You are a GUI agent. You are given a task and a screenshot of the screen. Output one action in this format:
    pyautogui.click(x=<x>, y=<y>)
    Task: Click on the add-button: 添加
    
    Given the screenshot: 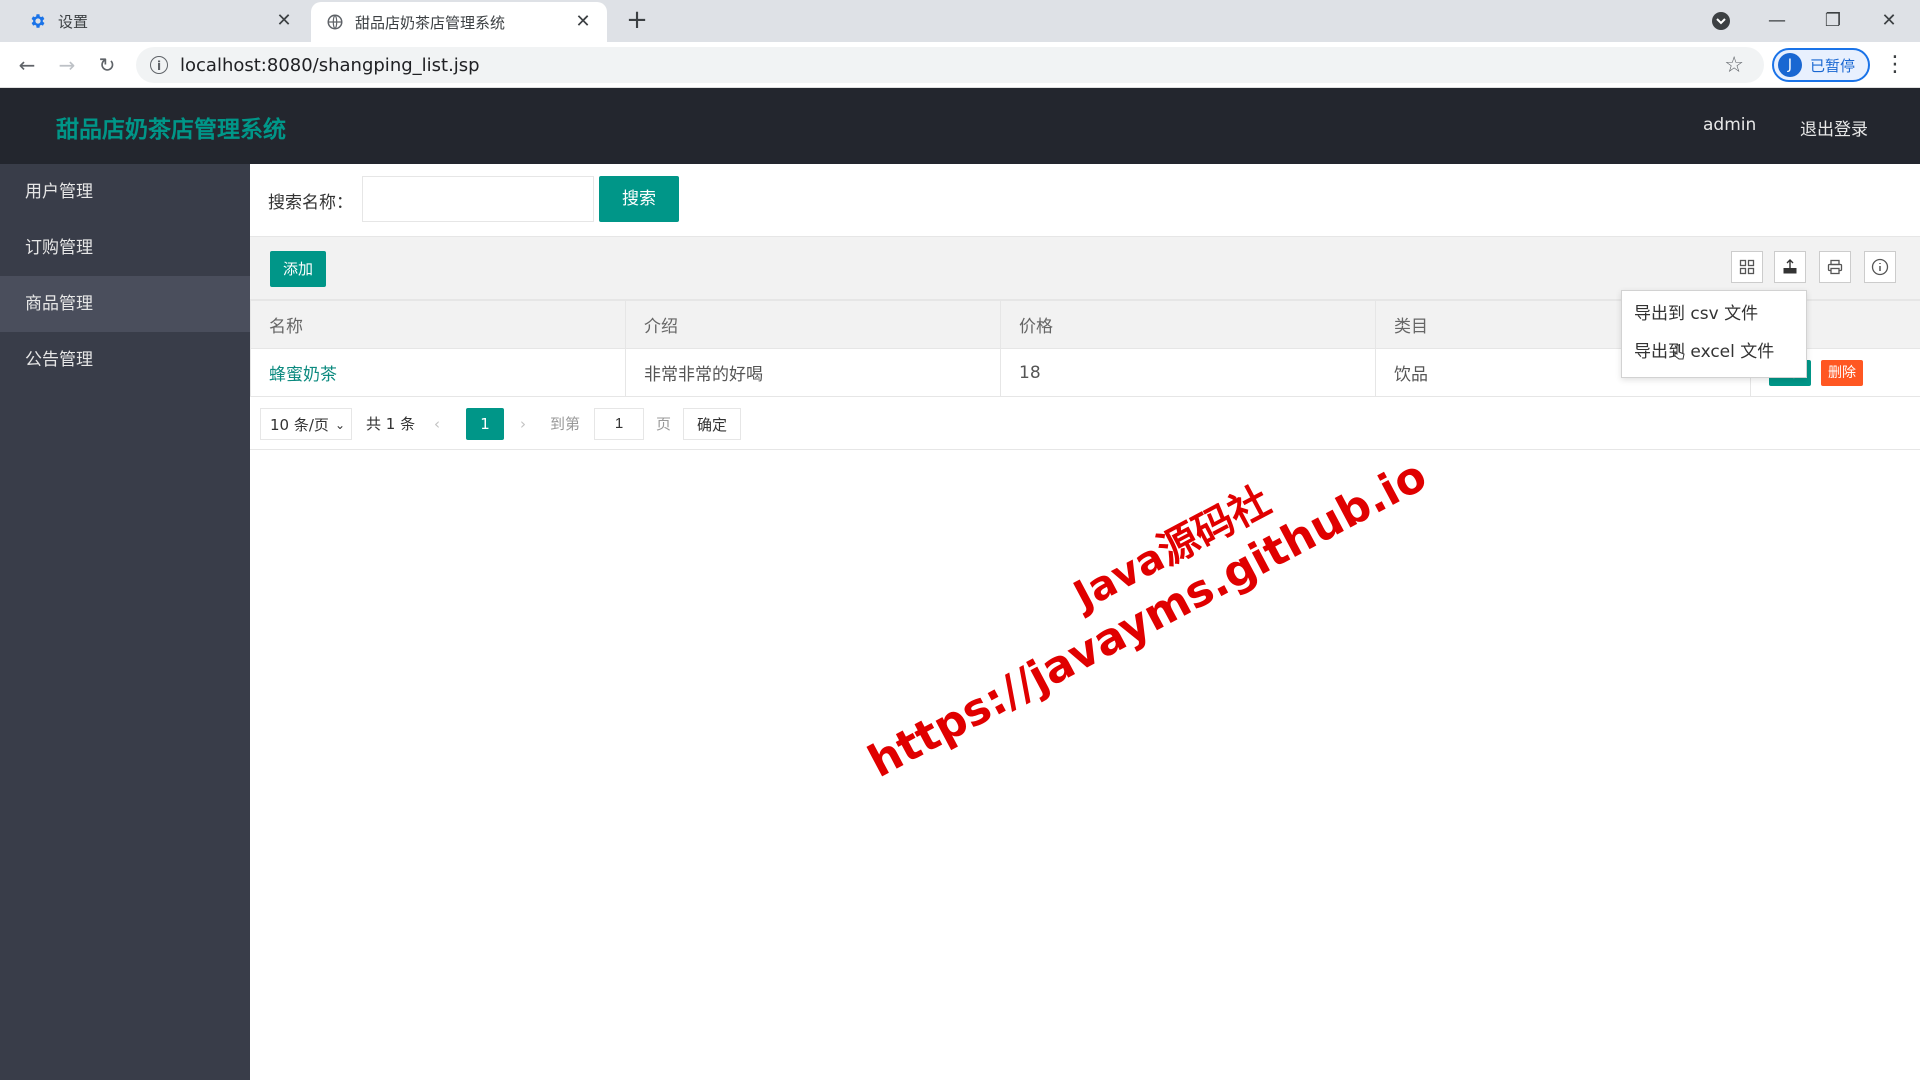 What is the action you would take?
    pyautogui.click(x=298, y=269)
    